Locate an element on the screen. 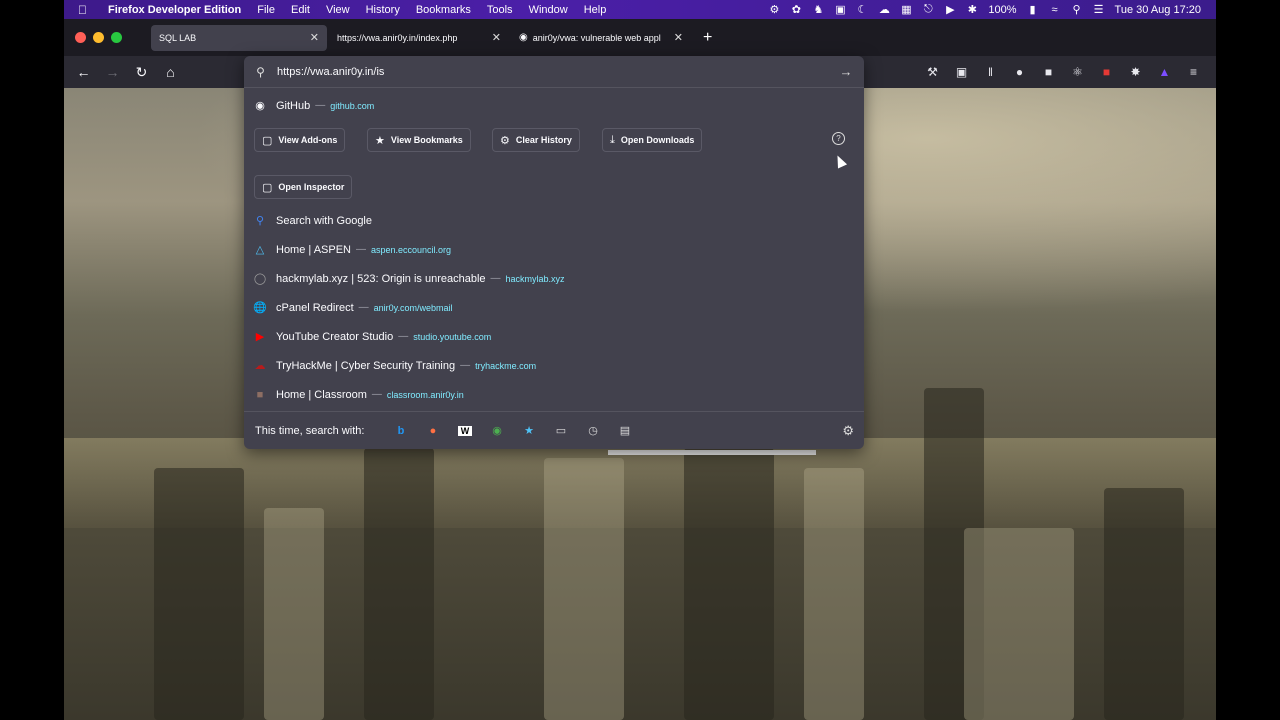 This screenshot has width=1280, height=720. help-icon: ? is located at coordinates (838, 138).